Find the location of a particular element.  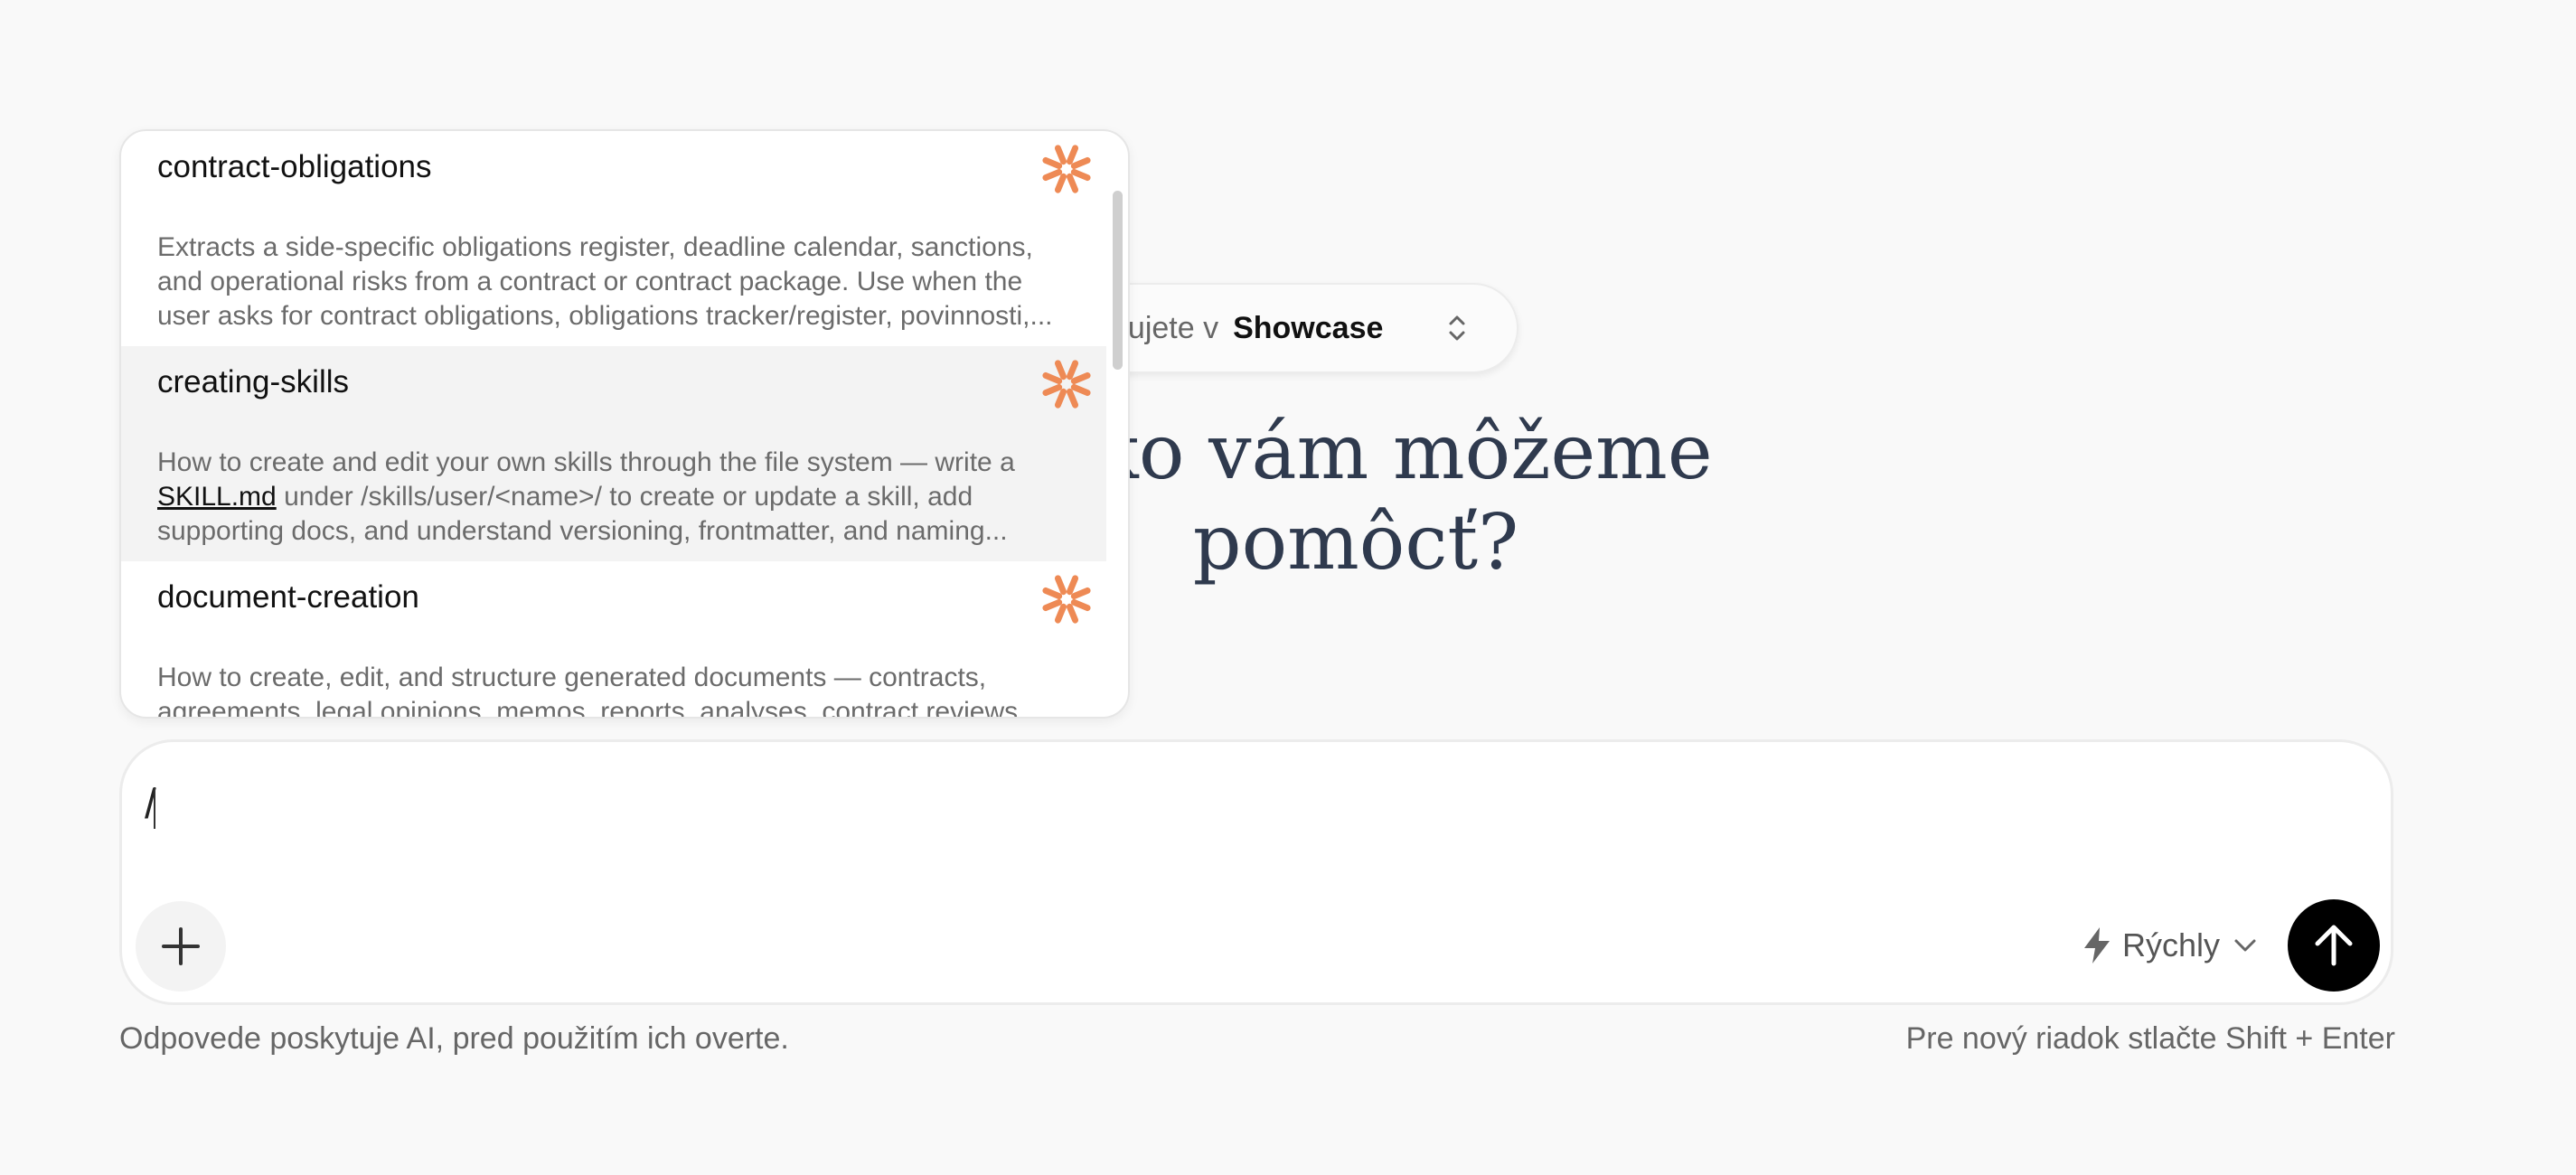

skill-name: document-creation is located at coordinates (288, 597).